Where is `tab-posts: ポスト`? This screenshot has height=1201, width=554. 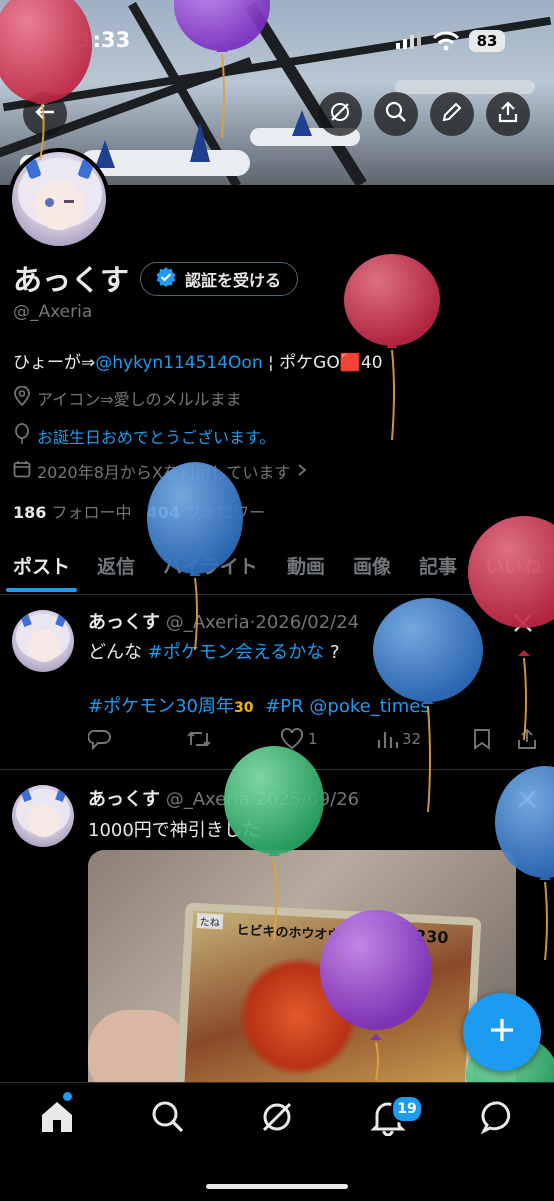
tab-posts: ポスト is located at coordinates (41, 565).